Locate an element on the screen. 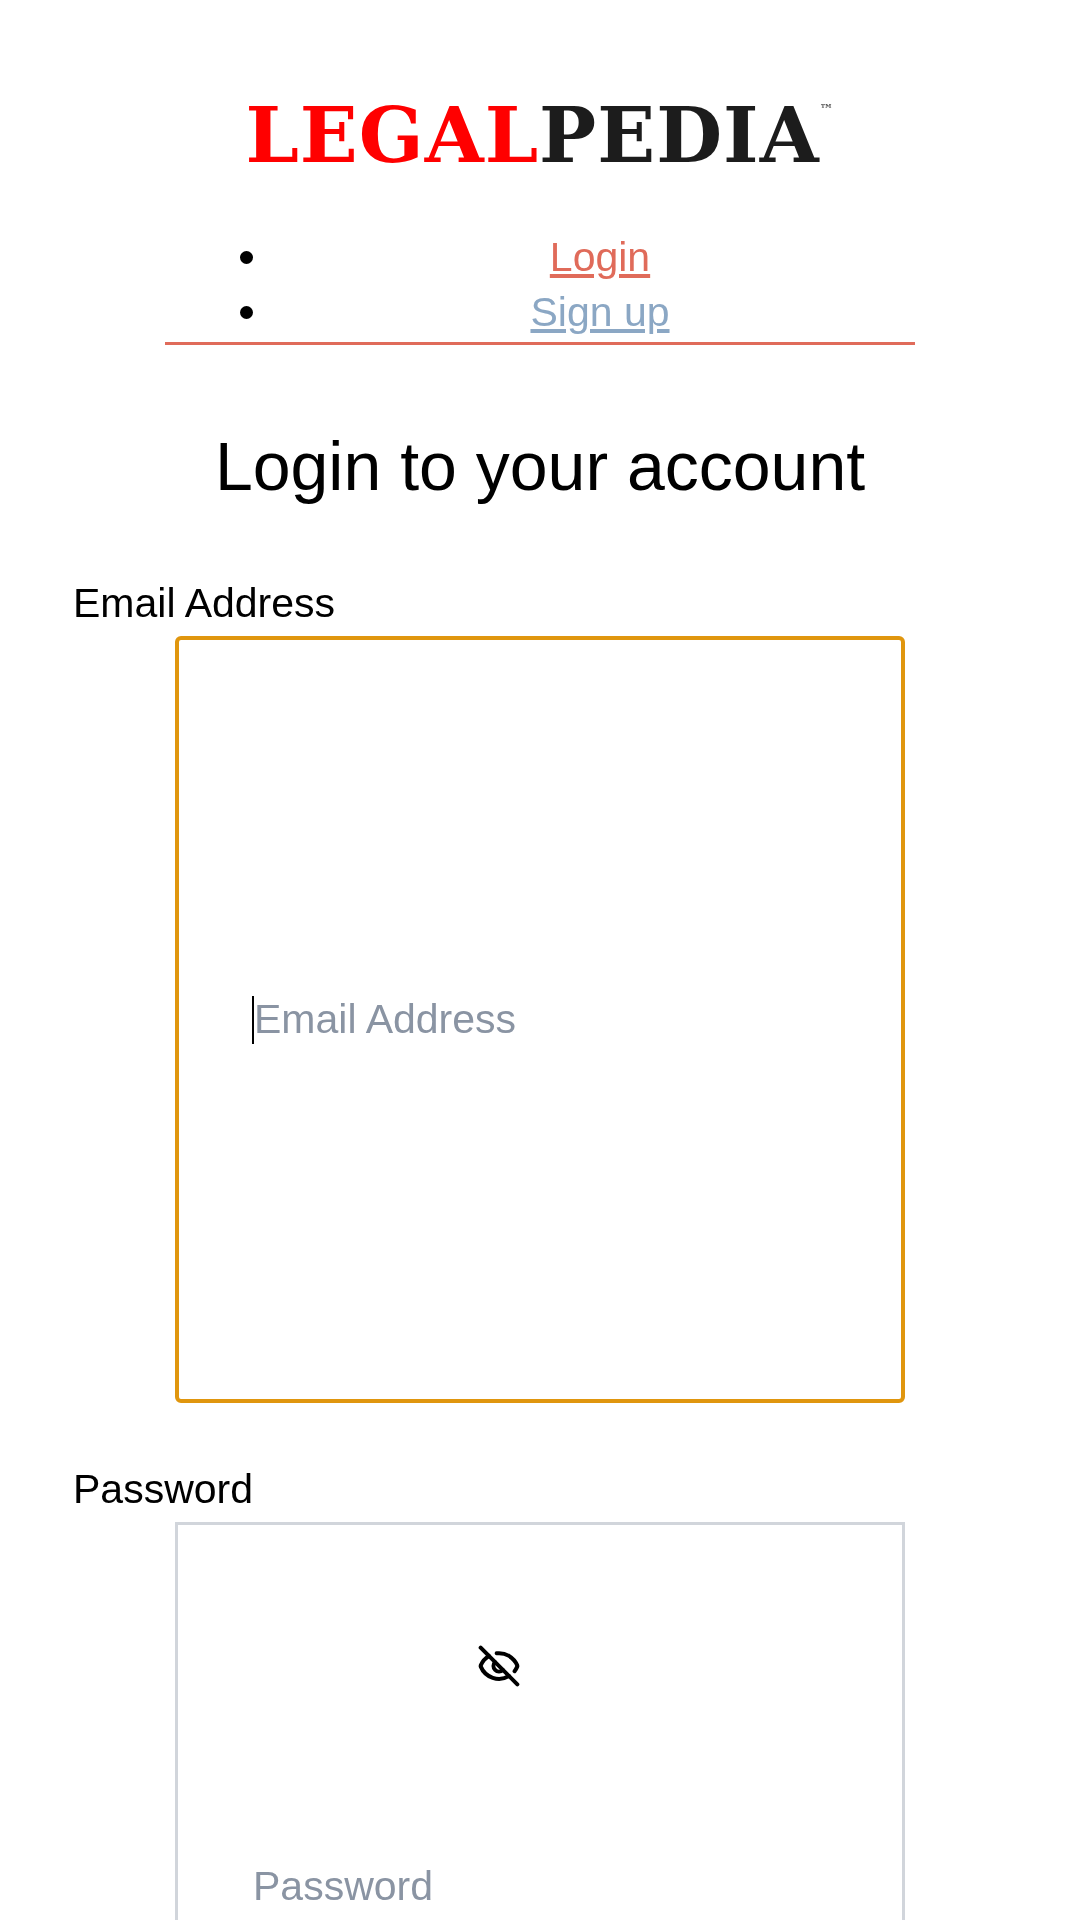 This screenshot has height=1920, width=1080. field-label: Password is located at coordinates (163, 1489).